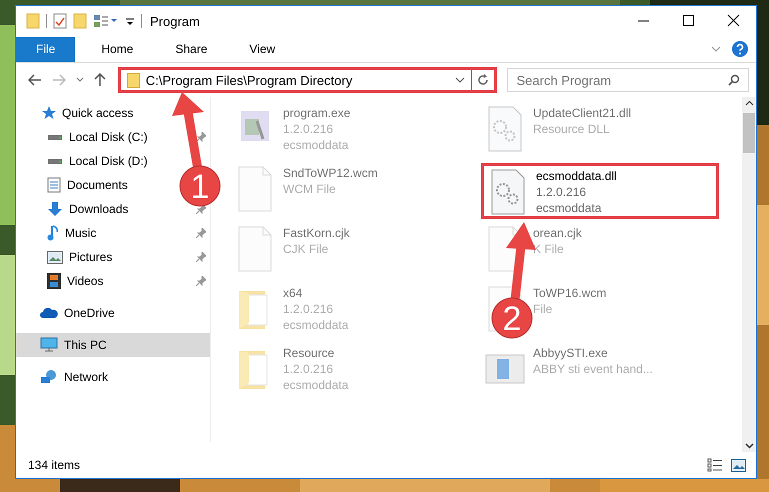 The width and height of the screenshot is (769, 492). I want to click on sidebar-item: Documents, so click(73, 185).